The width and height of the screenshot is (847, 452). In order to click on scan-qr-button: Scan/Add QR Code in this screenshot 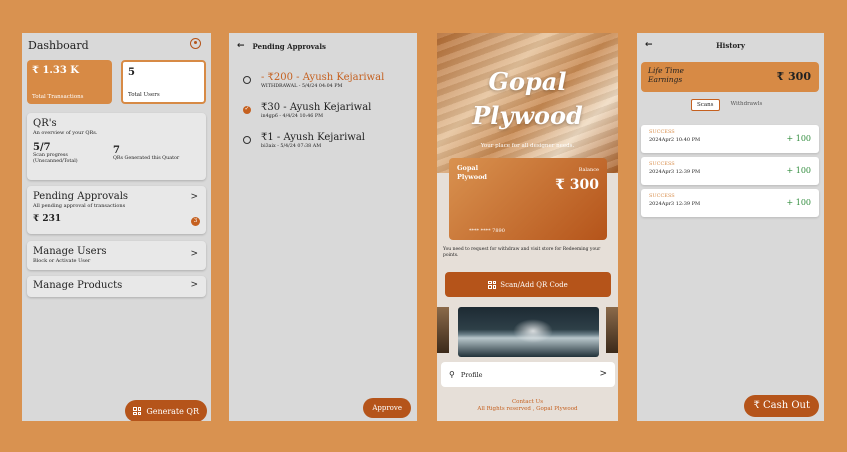, I will do `click(528, 284)`.